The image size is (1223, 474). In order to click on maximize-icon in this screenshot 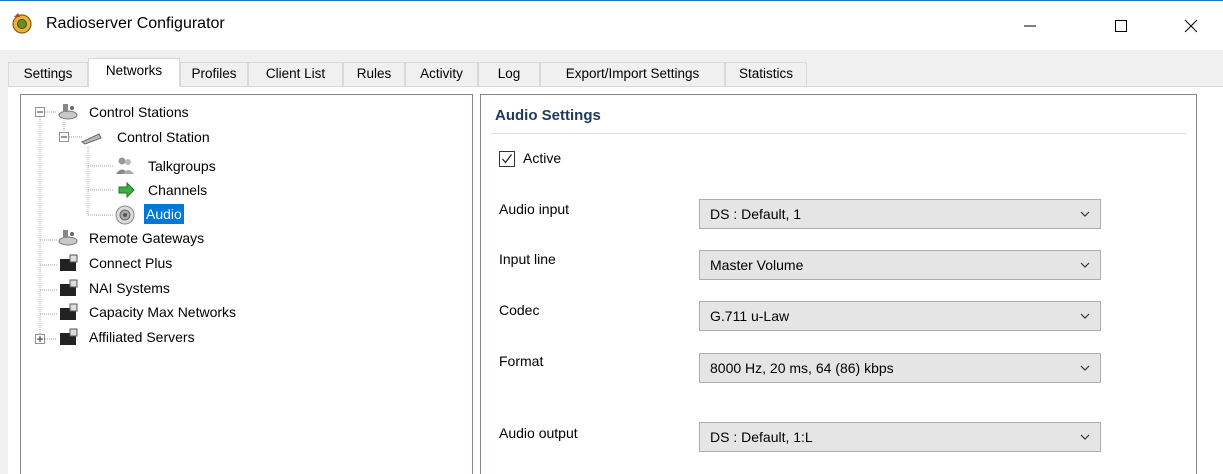, I will do `click(1121, 26)`.